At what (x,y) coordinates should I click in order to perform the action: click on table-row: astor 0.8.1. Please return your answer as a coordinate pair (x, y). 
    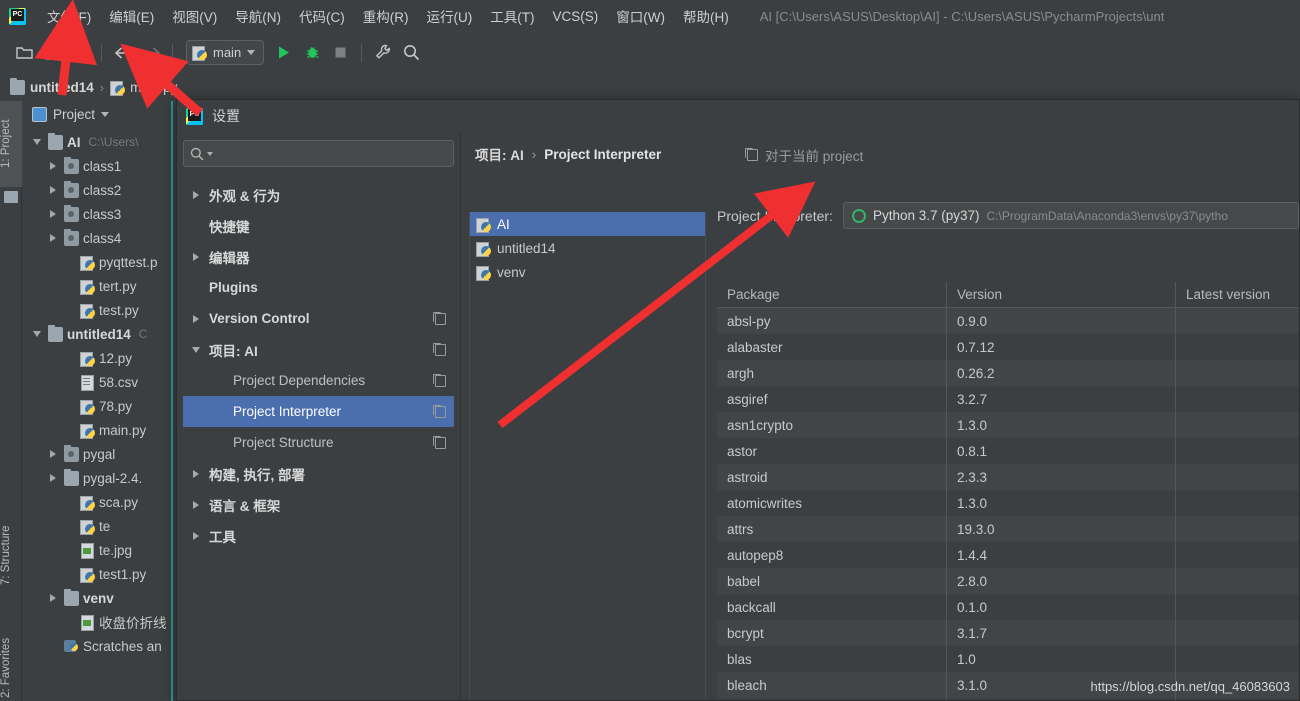
    Looking at the image, I should click on (1008, 451).